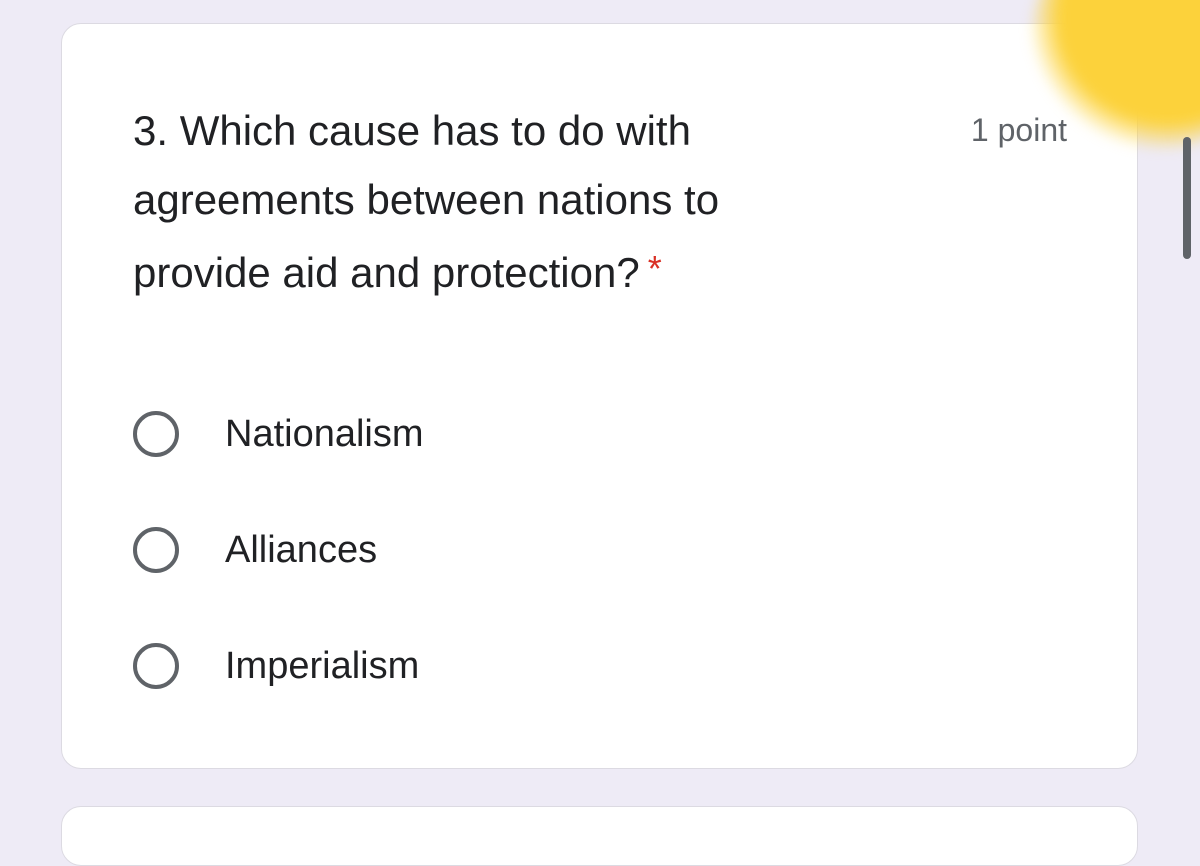 The image size is (1200, 866). What do you see at coordinates (301, 550) in the screenshot?
I see `option-label: Alliances` at bounding box center [301, 550].